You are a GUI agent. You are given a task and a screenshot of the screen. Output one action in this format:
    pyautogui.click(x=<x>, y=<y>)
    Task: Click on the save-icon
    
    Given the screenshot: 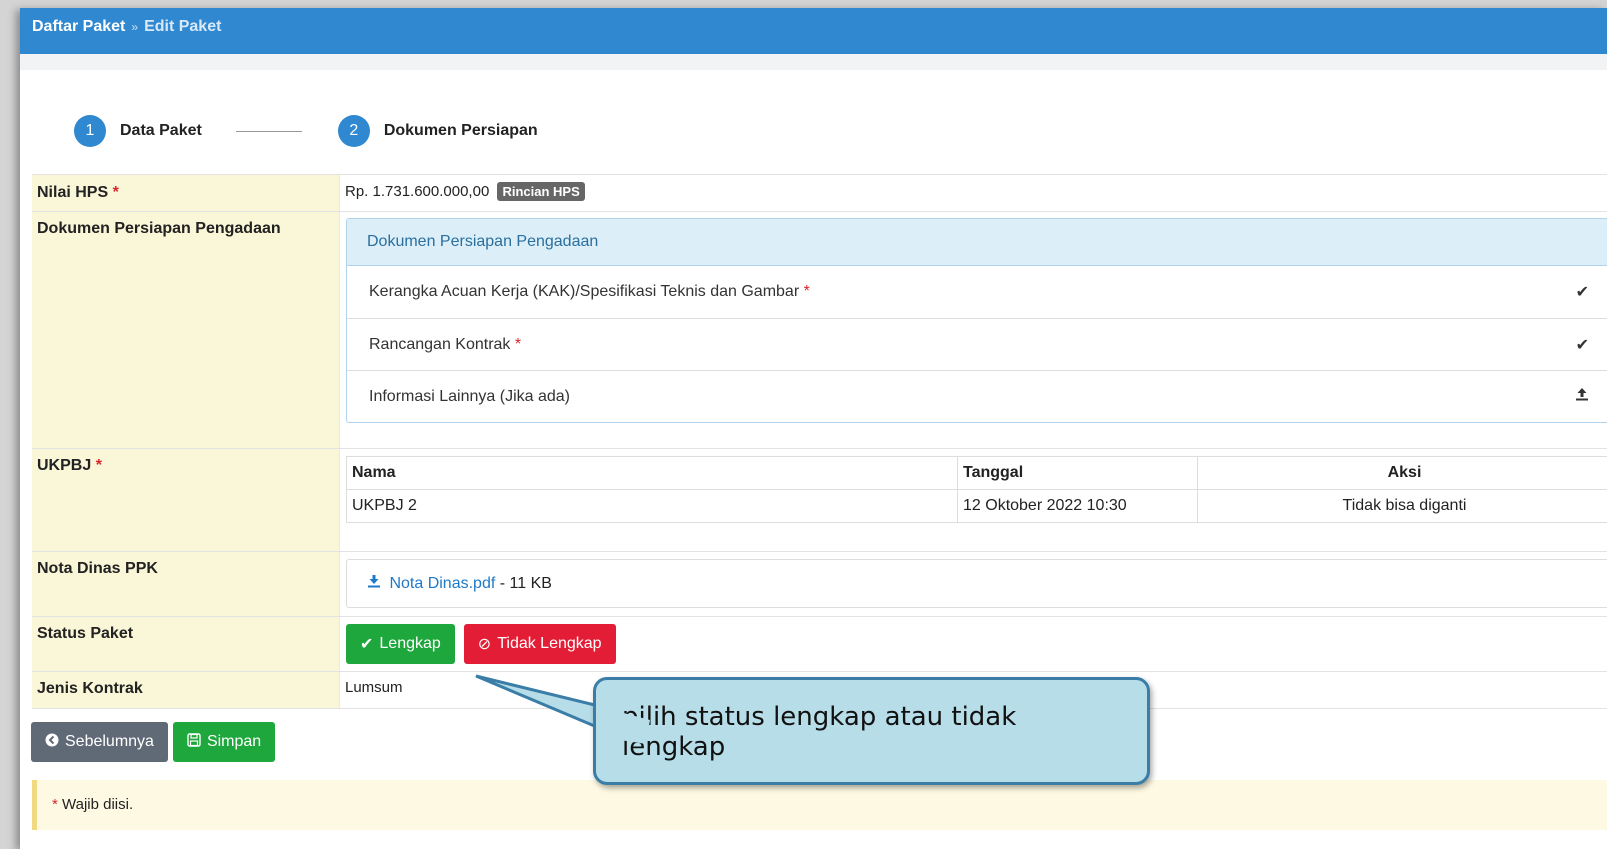 What is the action you would take?
    pyautogui.click(x=194, y=742)
    